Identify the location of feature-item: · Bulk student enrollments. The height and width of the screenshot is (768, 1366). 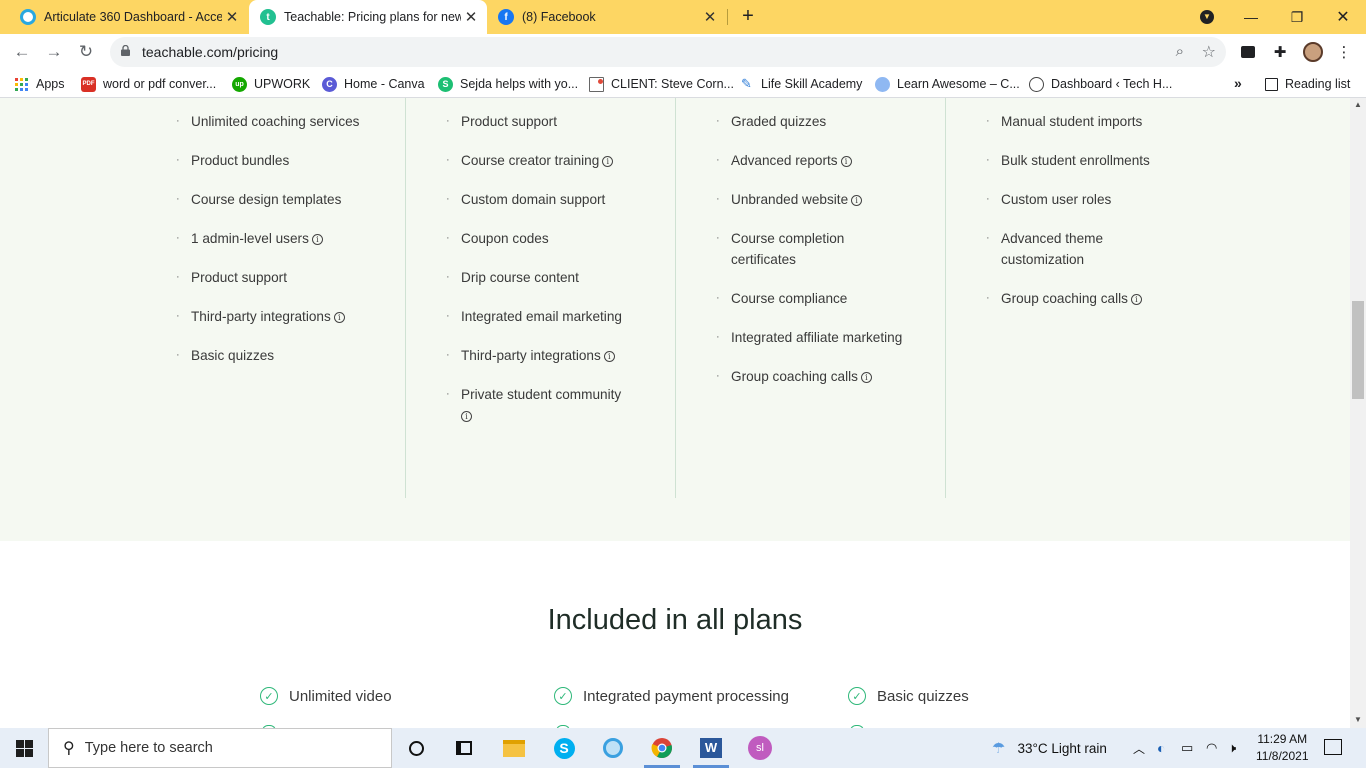
(1093, 160).